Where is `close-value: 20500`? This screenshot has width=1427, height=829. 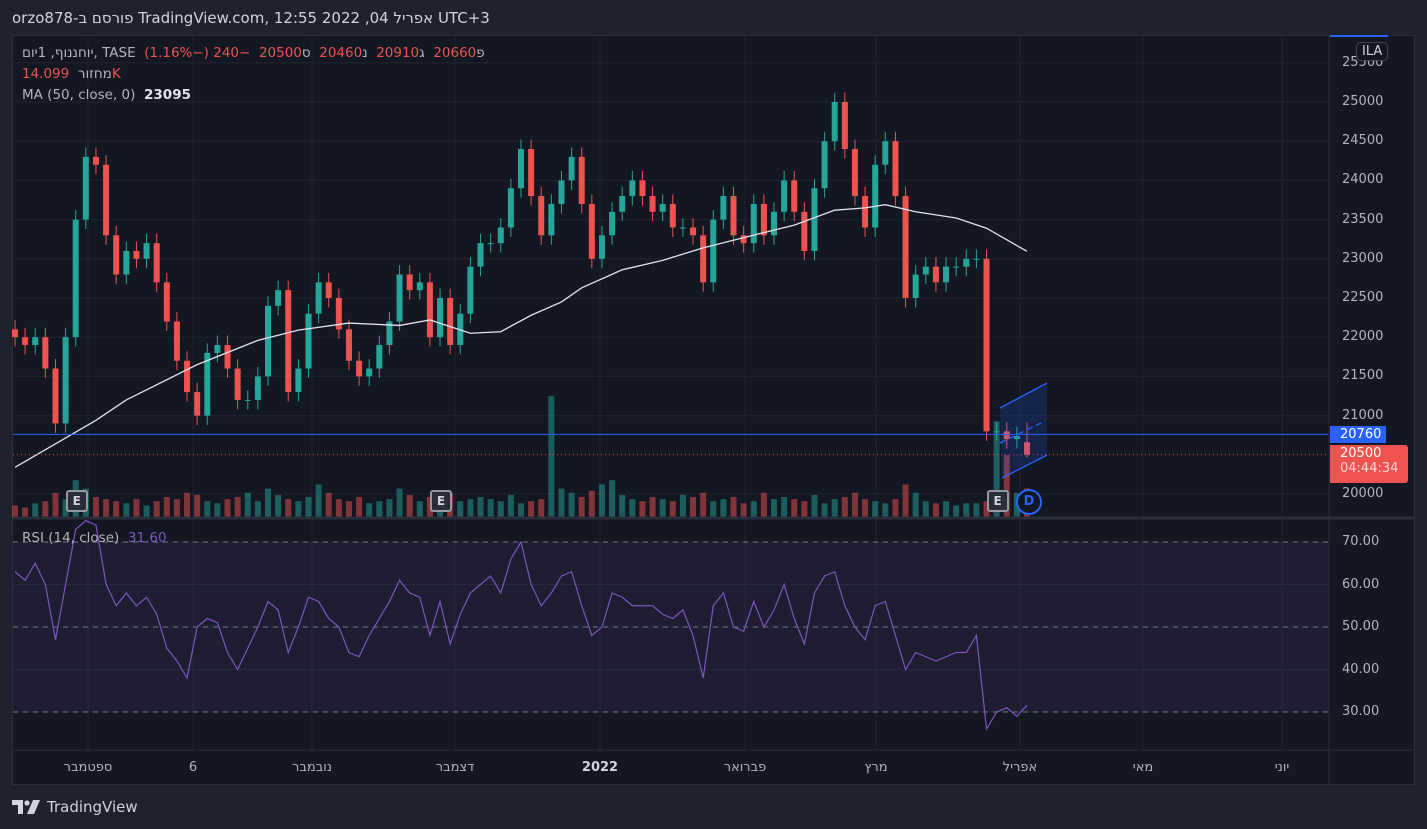
close-value: 20500 is located at coordinates (280, 53).